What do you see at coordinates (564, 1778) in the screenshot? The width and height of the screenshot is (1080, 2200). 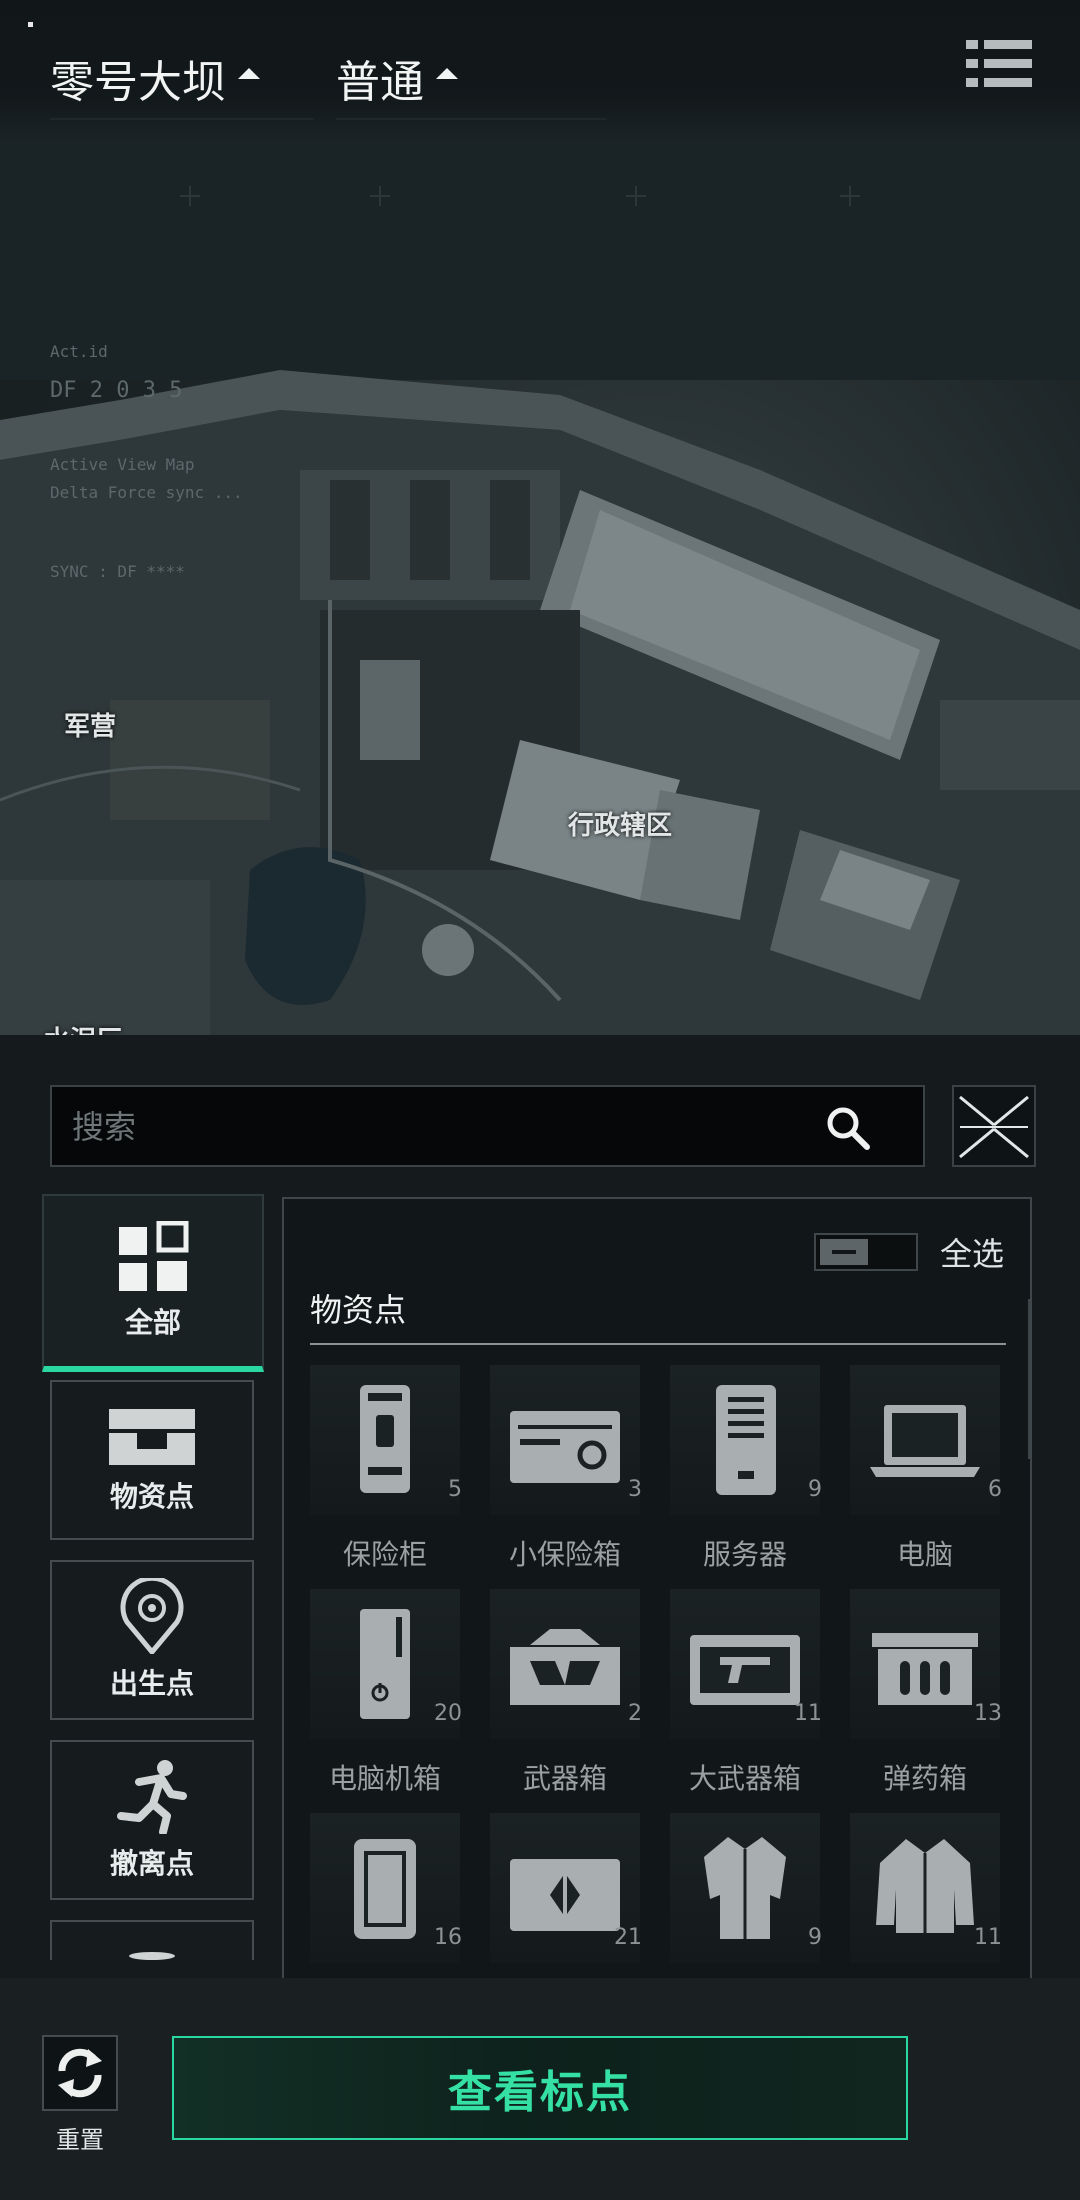 I see `item-name: 武器箱` at bounding box center [564, 1778].